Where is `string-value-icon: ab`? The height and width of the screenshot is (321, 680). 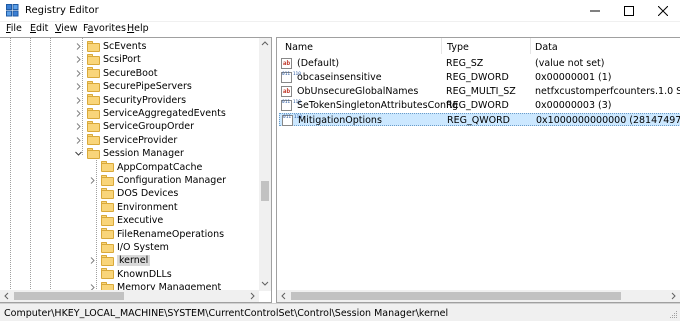 string-value-icon: ab is located at coordinates (286, 91).